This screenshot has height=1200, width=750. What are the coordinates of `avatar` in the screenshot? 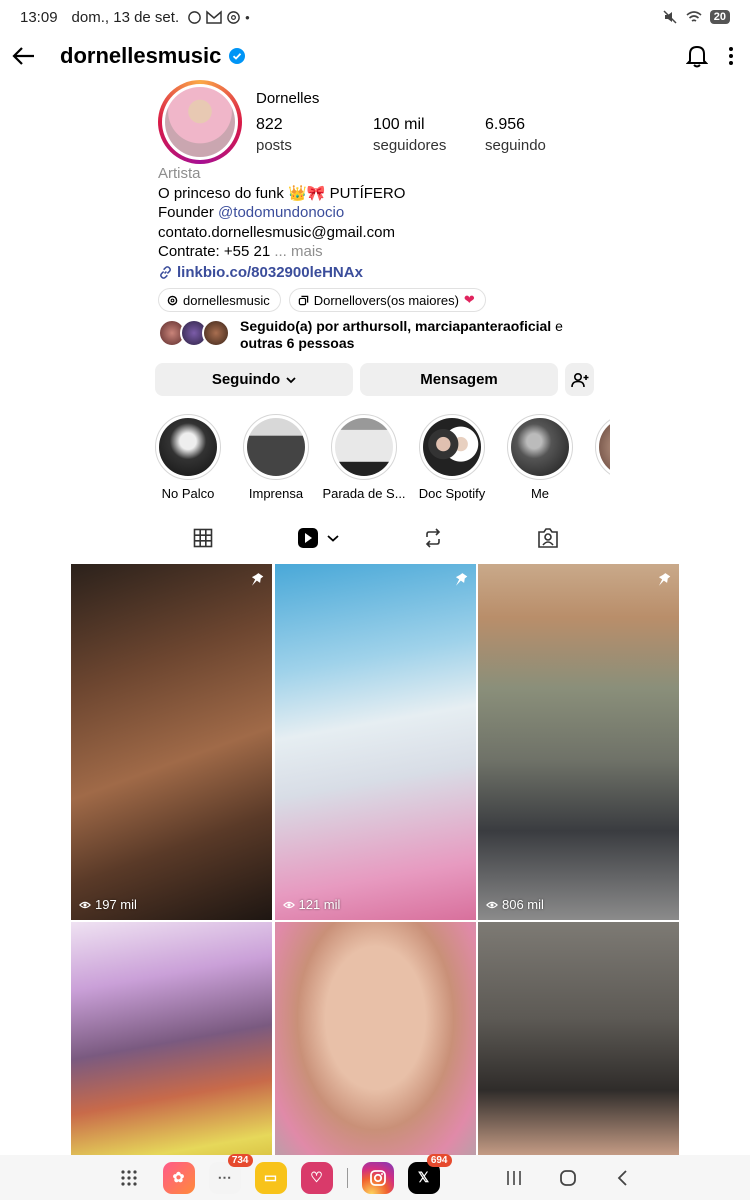 It's located at (216, 333).